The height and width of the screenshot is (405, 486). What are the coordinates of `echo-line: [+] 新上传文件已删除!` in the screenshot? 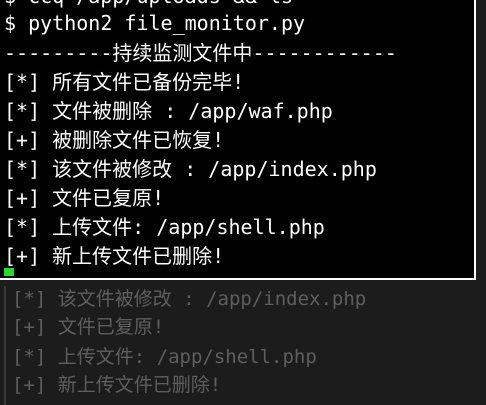 It's located at (117, 385).